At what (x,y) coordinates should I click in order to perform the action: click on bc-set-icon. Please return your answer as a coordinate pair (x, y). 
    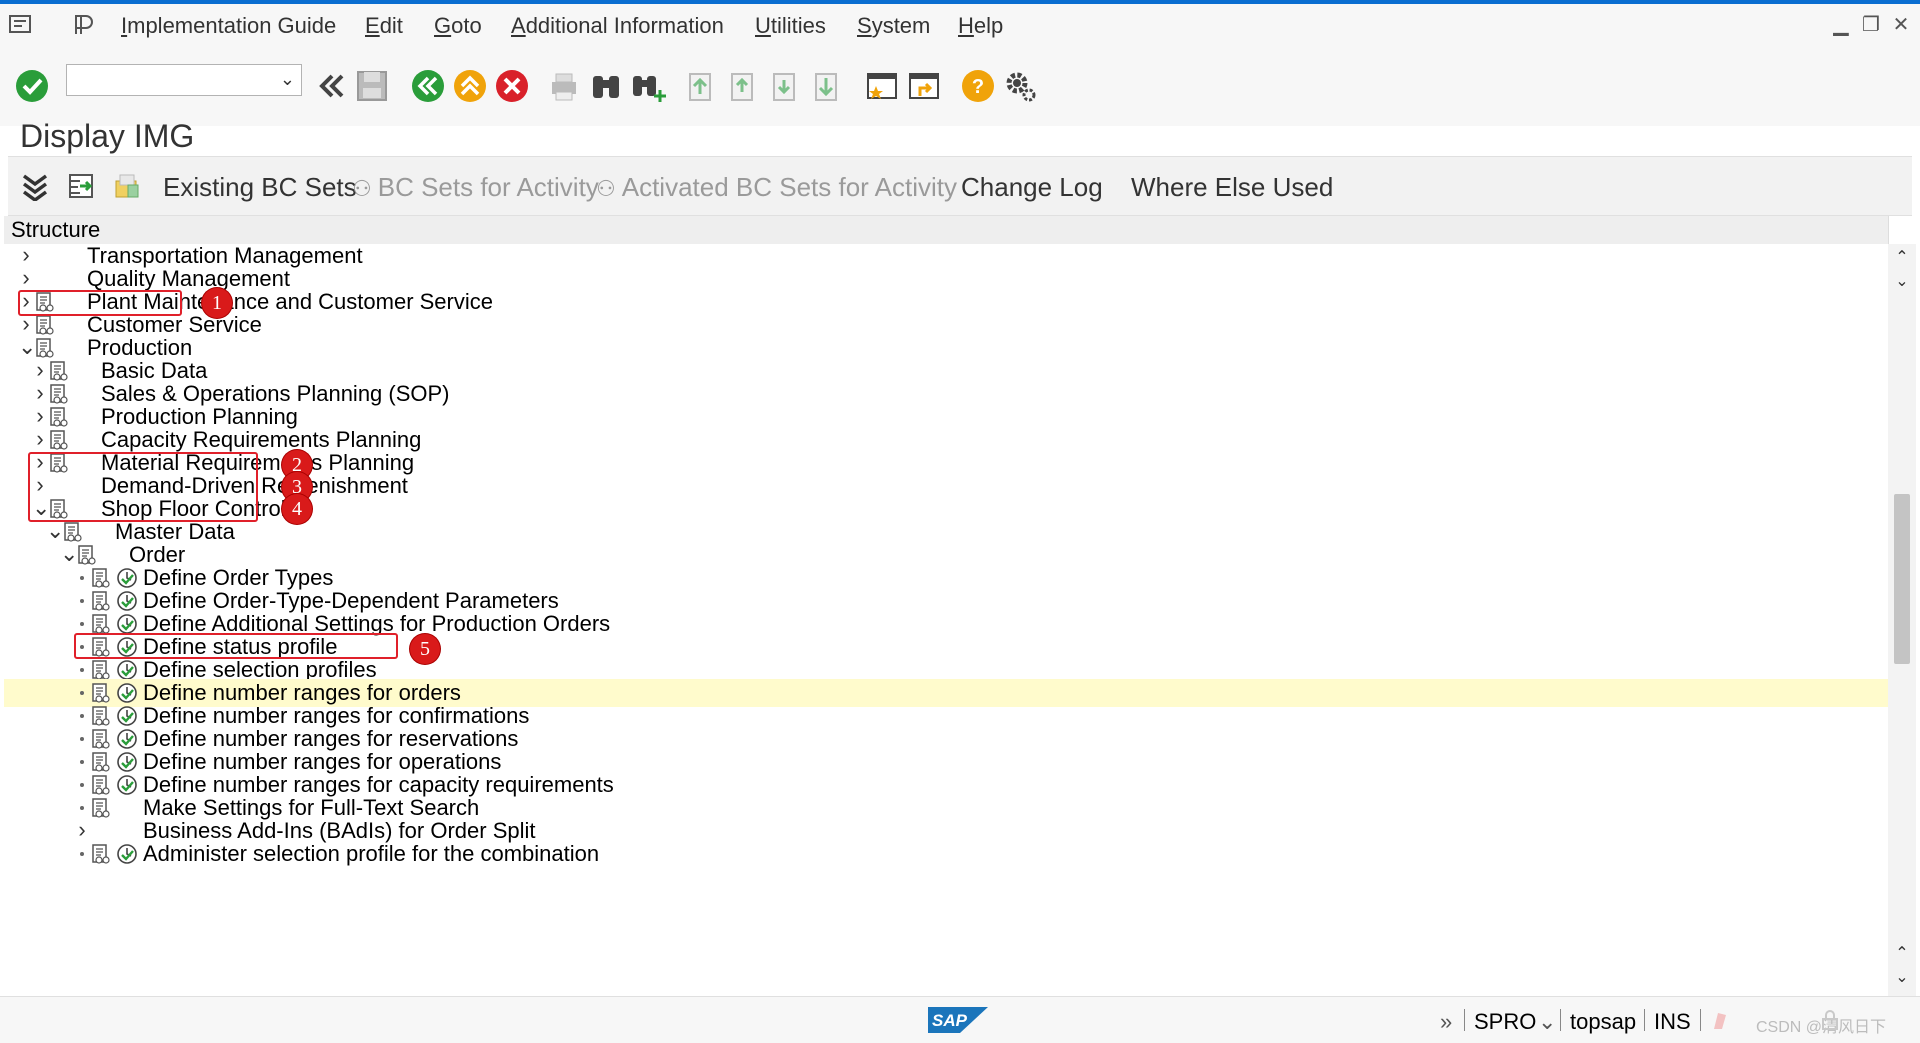
    Looking at the image, I should click on (127, 186).